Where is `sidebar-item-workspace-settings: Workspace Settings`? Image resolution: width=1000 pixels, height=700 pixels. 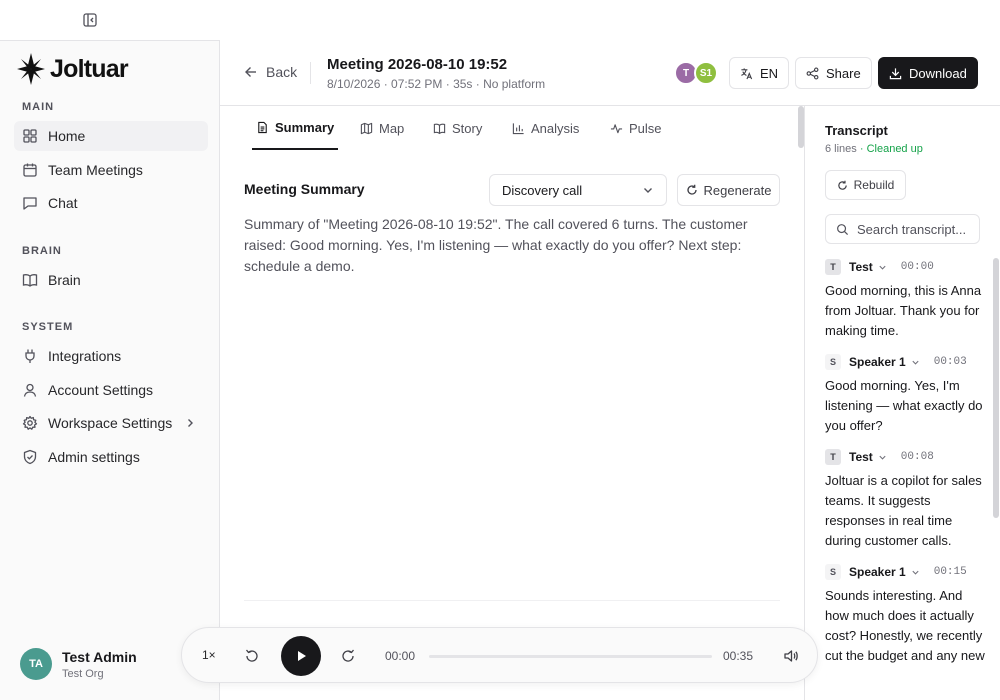 sidebar-item-workspace-settings: Workspace Settings is located at coordinates (111, 423).